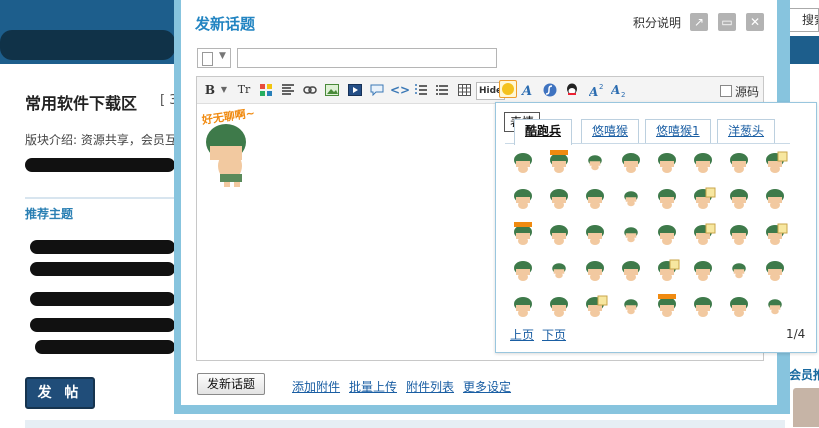  Describe the element at coordinates (225, 24) in the screenshot. I see `dialog-title: 发新话题` at that location.